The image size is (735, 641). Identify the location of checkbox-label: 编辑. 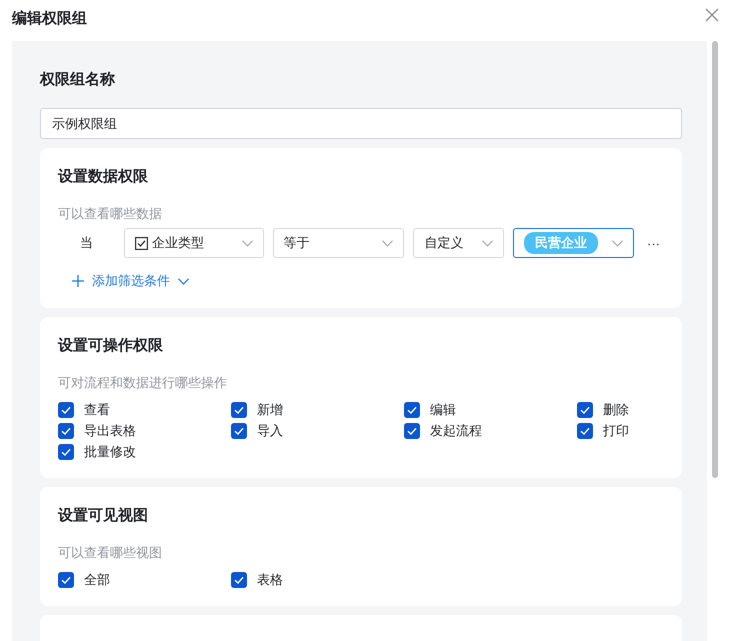
(443, 410).